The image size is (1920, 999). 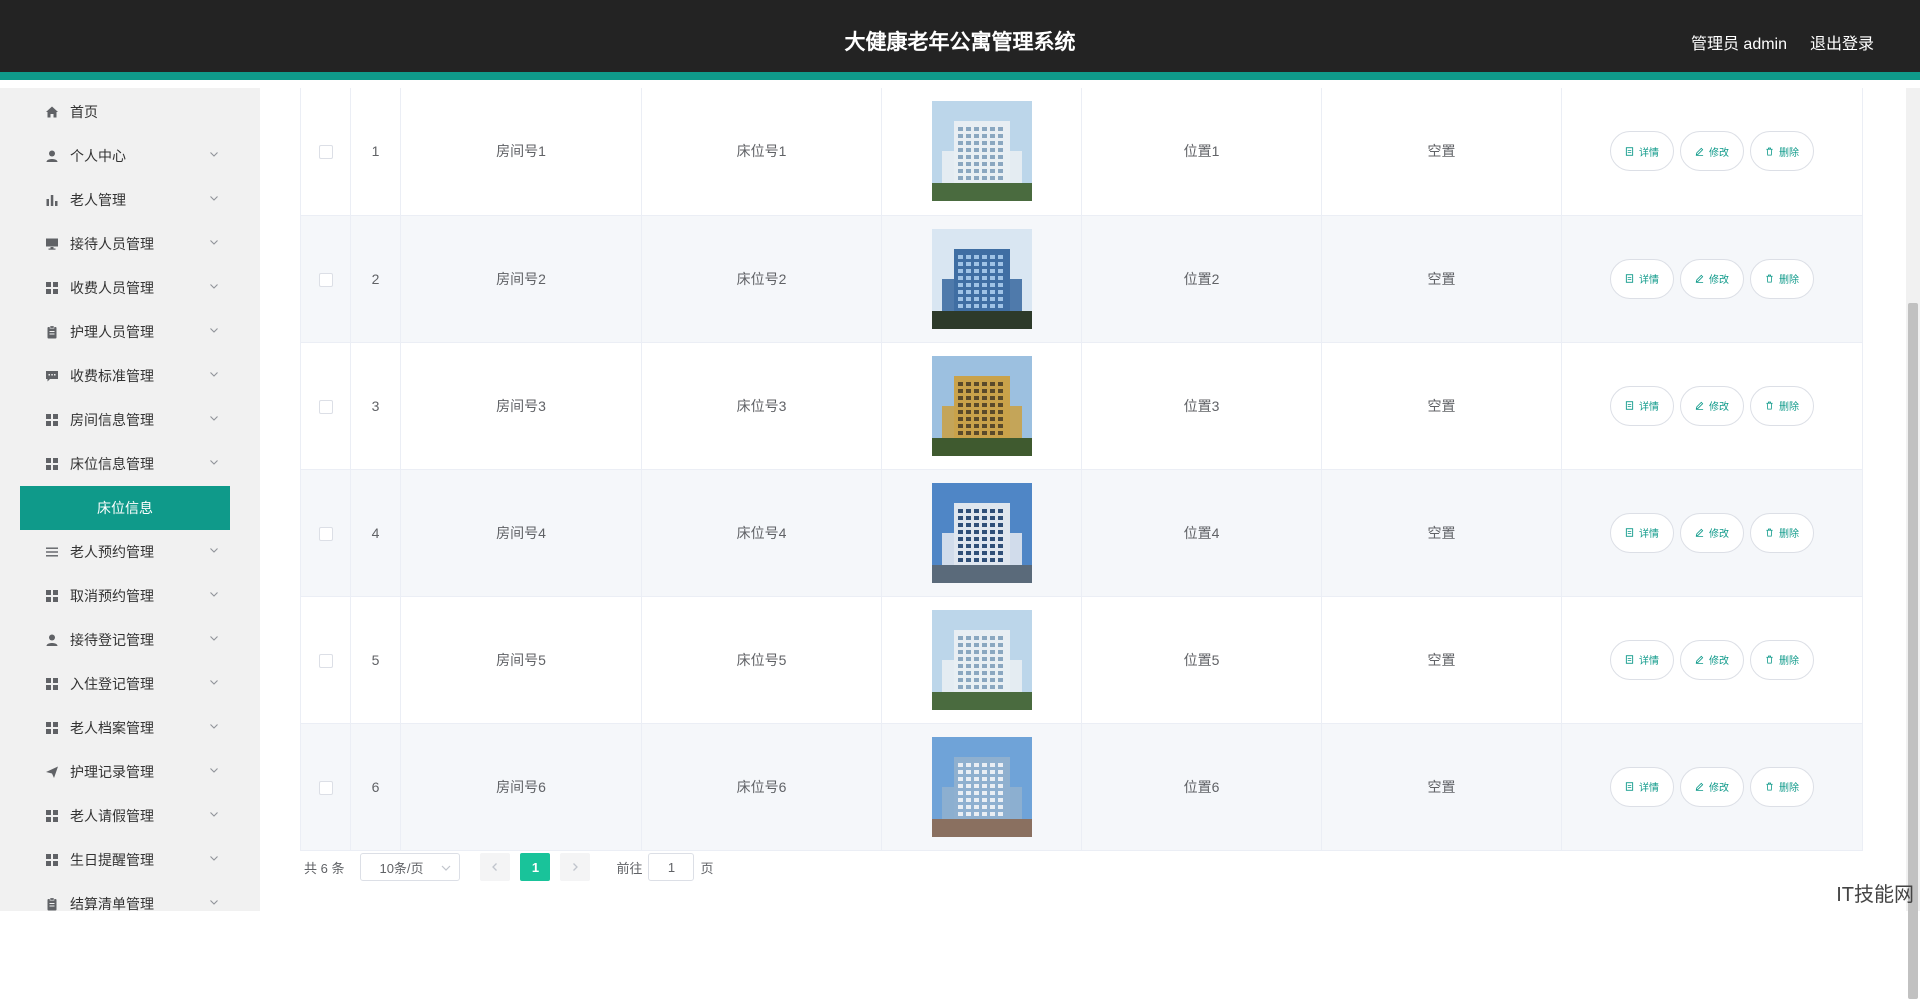 I want to click on chevron-left-icon, so click(x=495, y=867).